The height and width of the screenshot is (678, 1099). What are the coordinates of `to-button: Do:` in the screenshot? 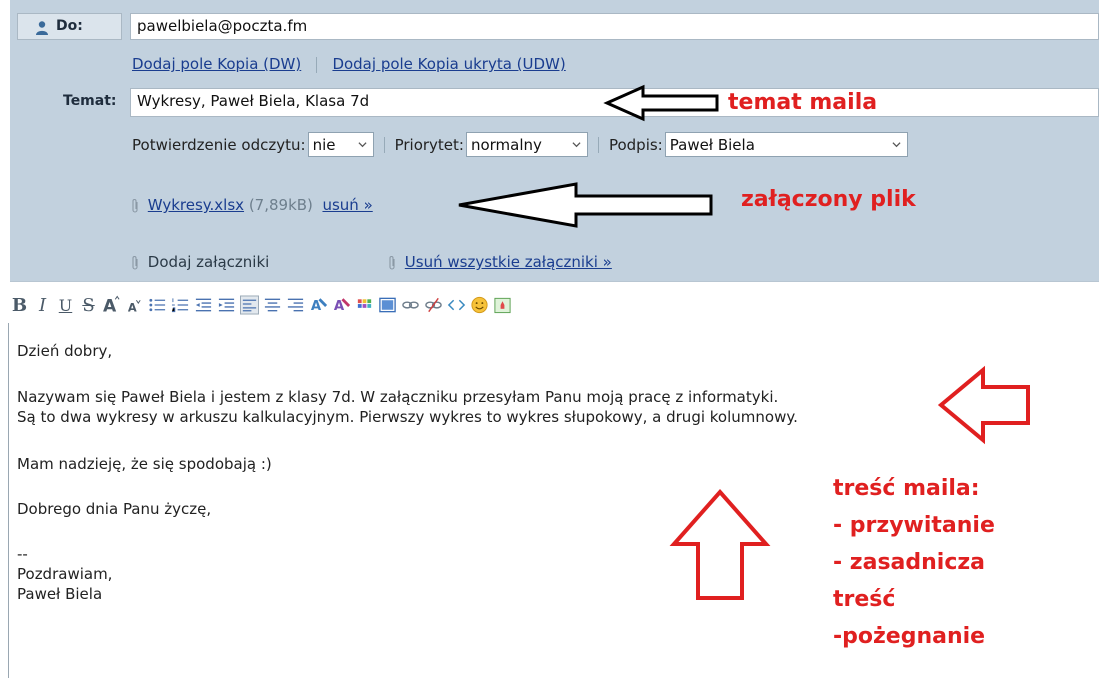 It's located at (69, 26).